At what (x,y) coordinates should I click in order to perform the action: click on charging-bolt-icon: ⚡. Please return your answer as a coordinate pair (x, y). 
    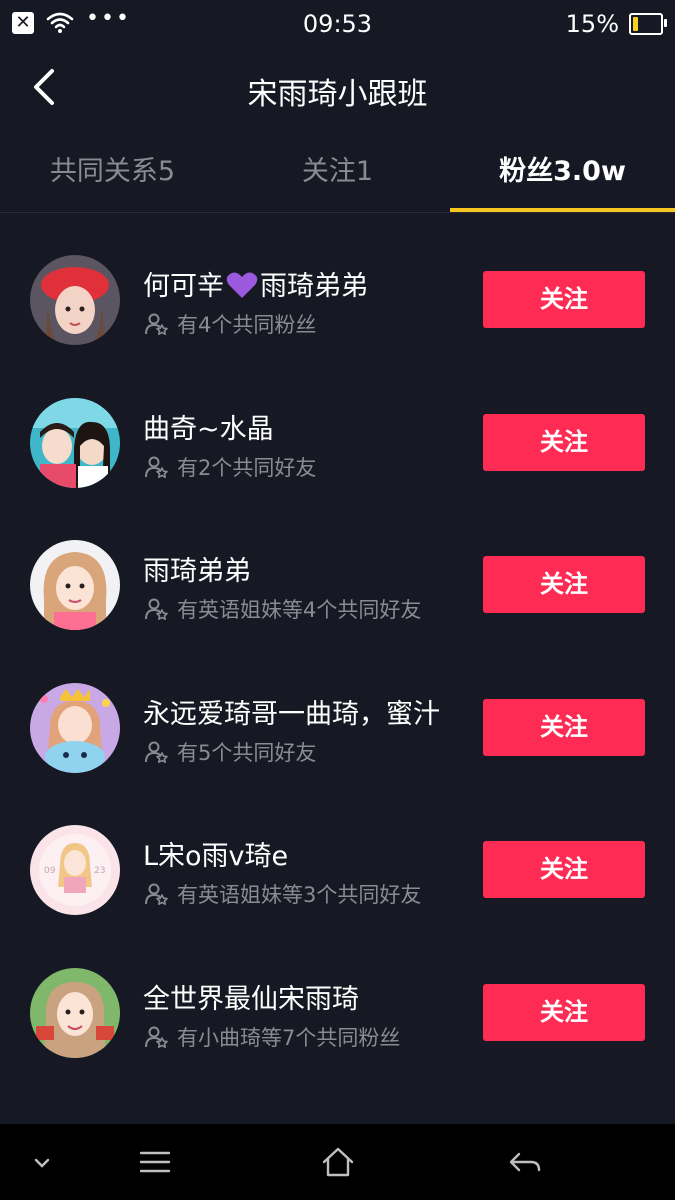
    Looking at the image, I should click on (646, 21).